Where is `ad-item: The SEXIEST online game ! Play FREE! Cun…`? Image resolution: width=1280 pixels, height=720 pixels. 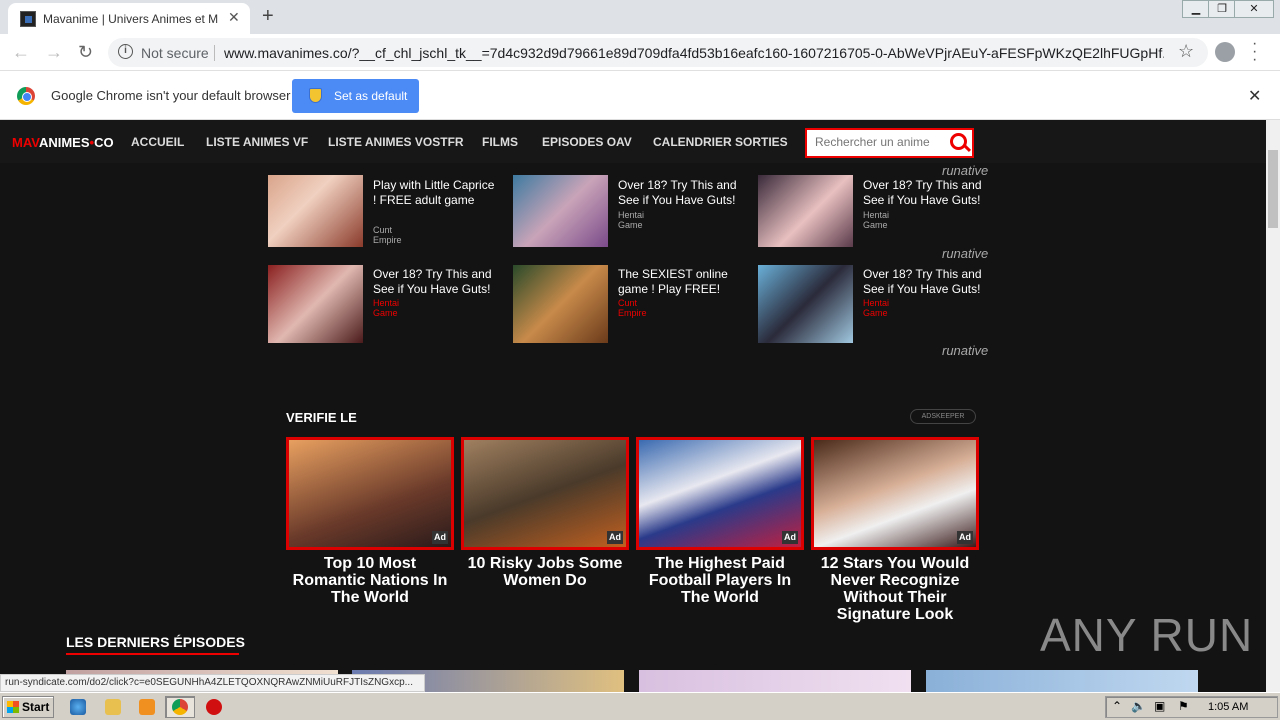 ad-item: The SEXIEST online game ! Play FREE! Cun… is located at coordinates (620, 304).